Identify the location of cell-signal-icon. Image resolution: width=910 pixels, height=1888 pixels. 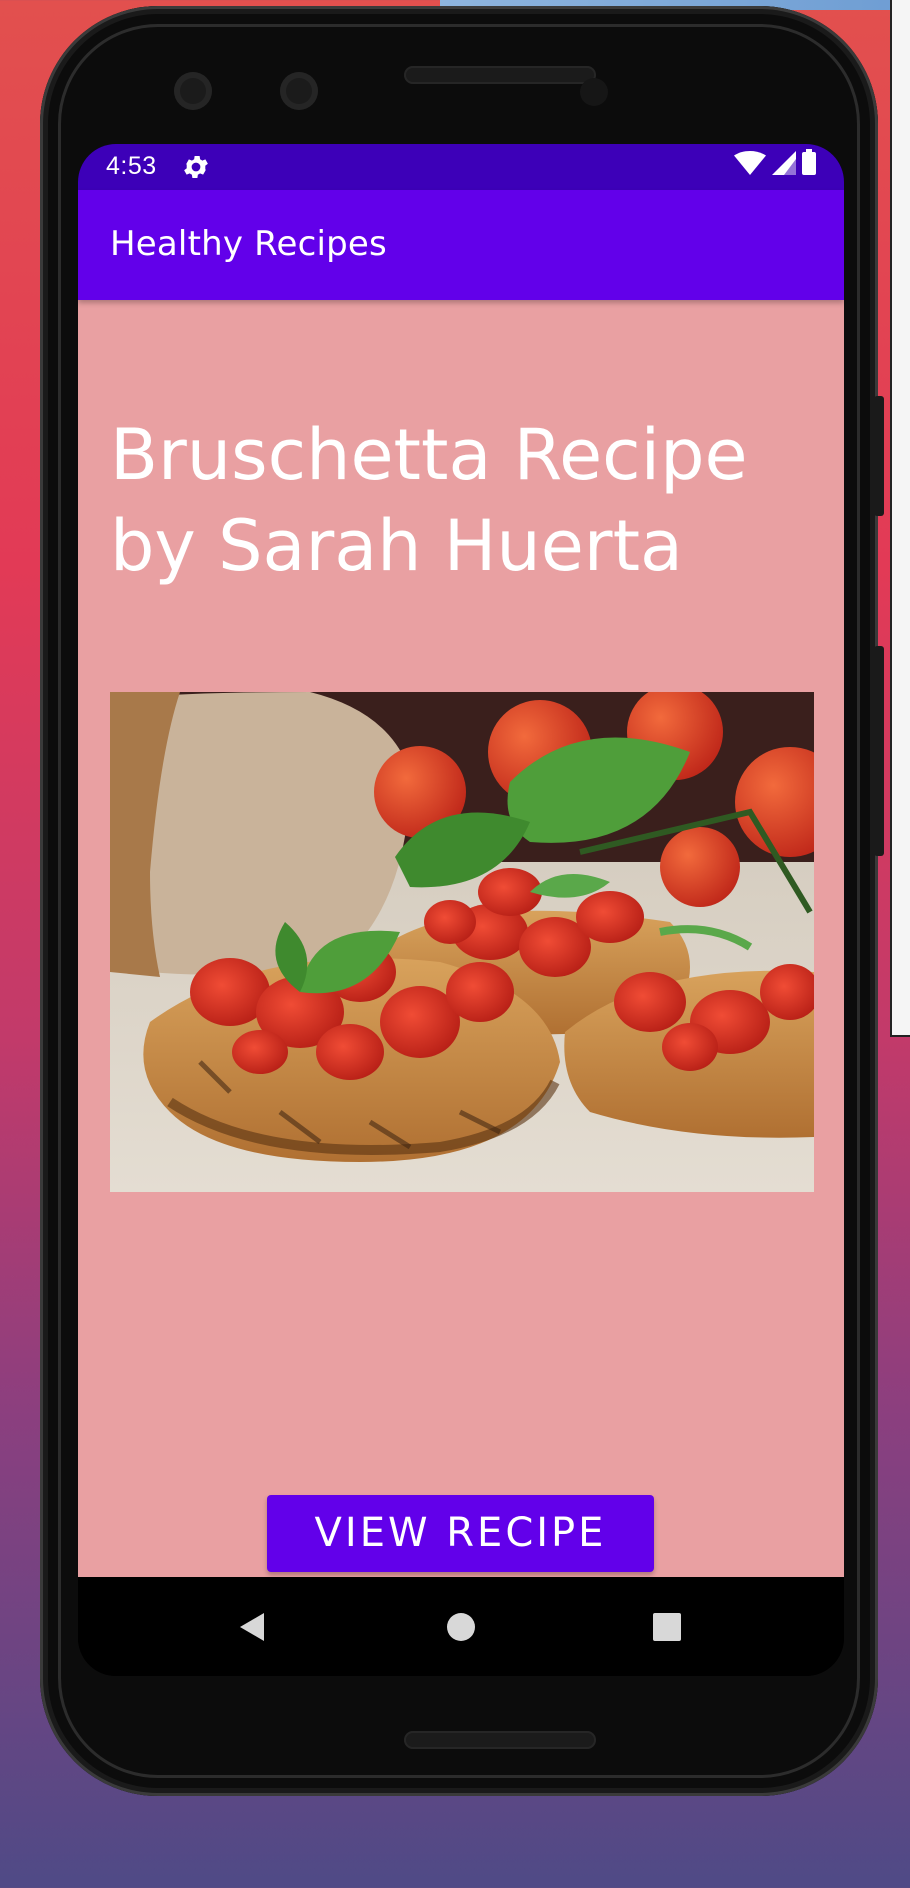
(784, 165).